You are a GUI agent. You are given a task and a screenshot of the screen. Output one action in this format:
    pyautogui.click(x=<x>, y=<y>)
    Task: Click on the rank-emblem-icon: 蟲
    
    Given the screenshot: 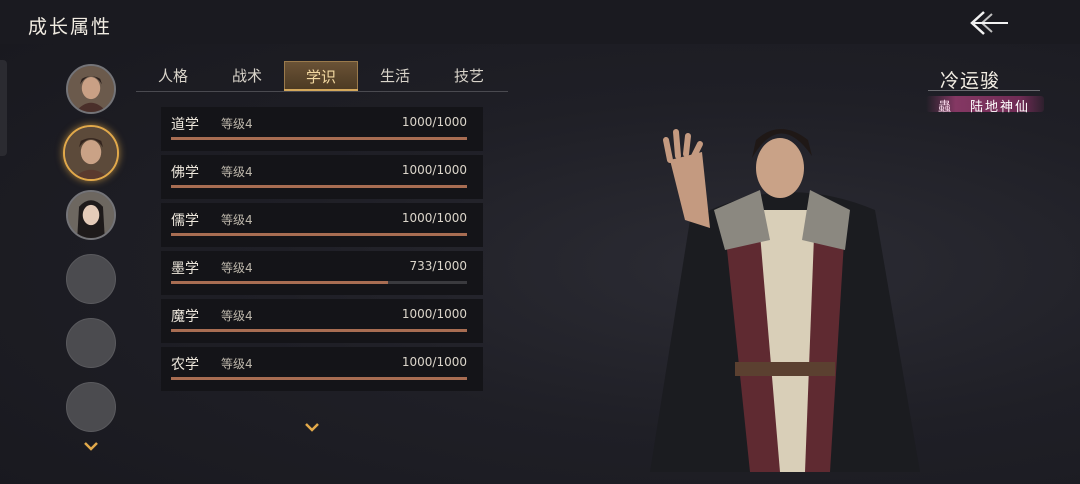 What is the action you would take?
    pyautogui.click(x=945, y=107)
    